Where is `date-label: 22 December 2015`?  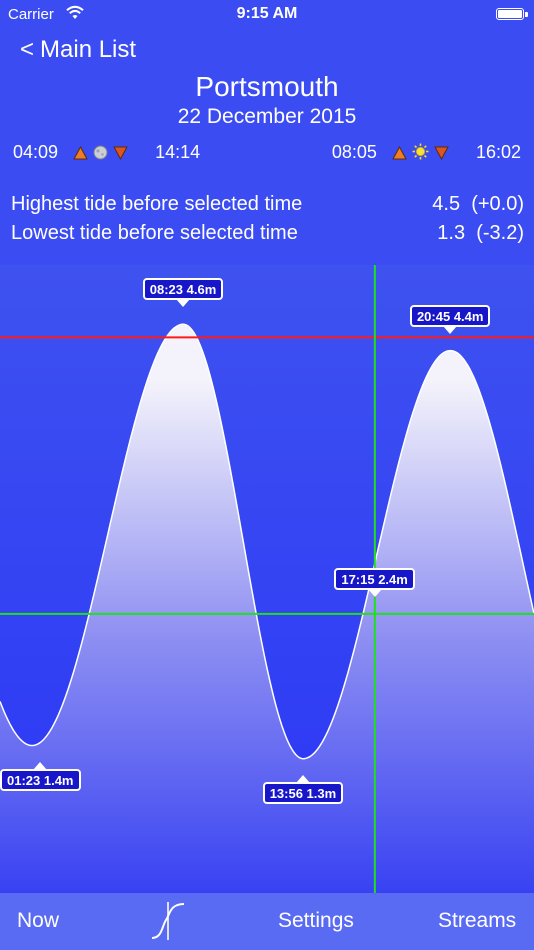
date-label: 22 December 2015 is located at coordinates (267, 116).